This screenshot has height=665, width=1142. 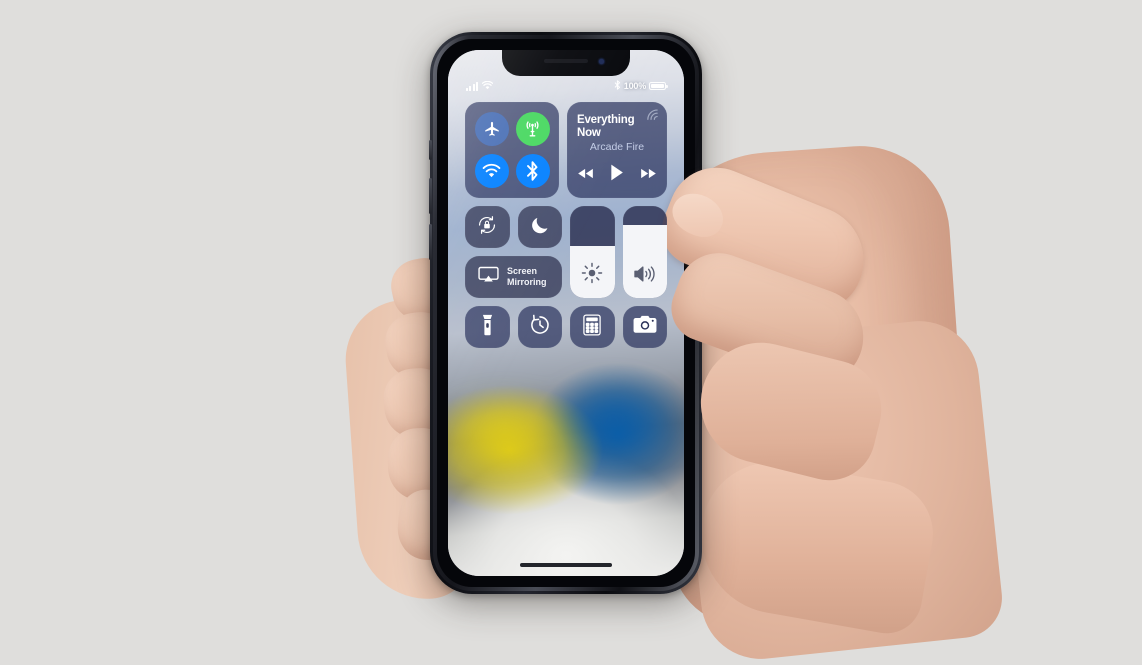 I want to click on airplay-waves-icon, so click(x=652, y=117).